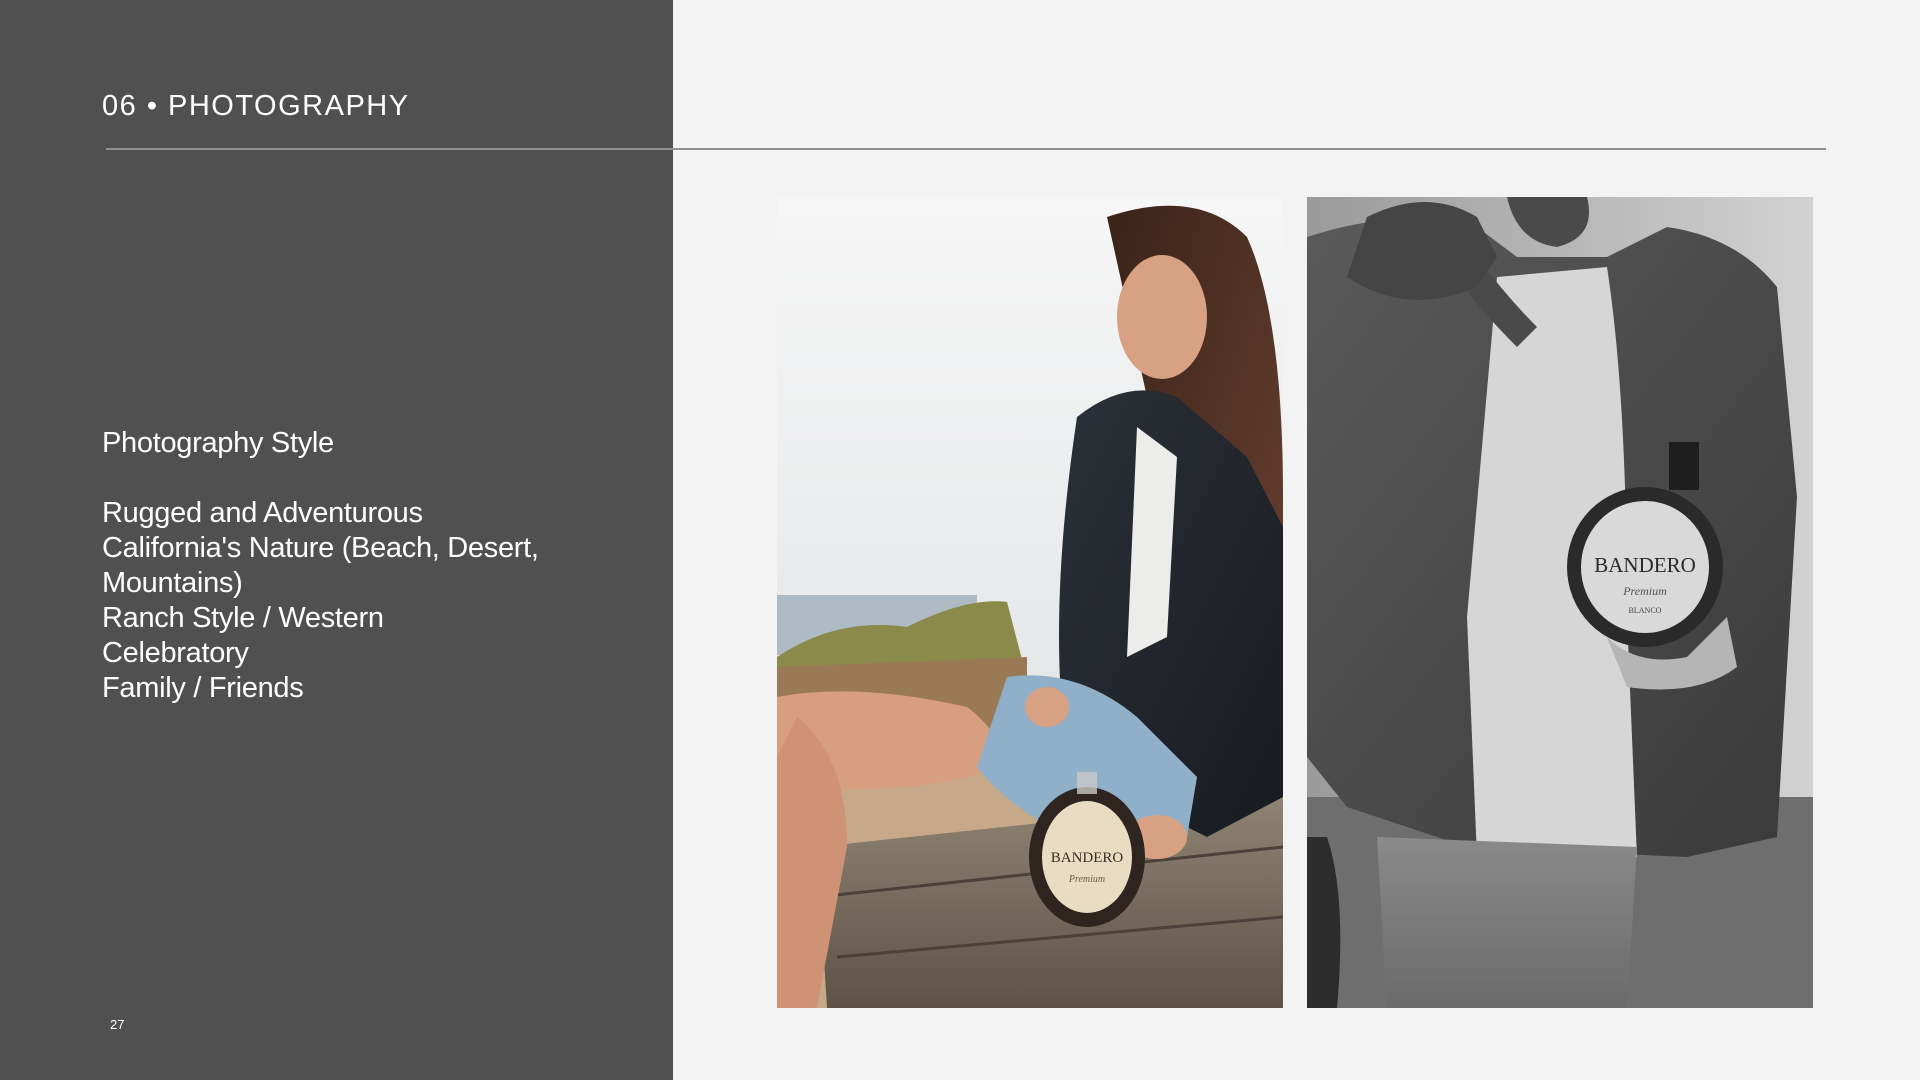  What do you see at coordinates (262, 513) in the screenshot?
I see `style-item: Rugged and Adventurous` at bounding box center [262, 513].